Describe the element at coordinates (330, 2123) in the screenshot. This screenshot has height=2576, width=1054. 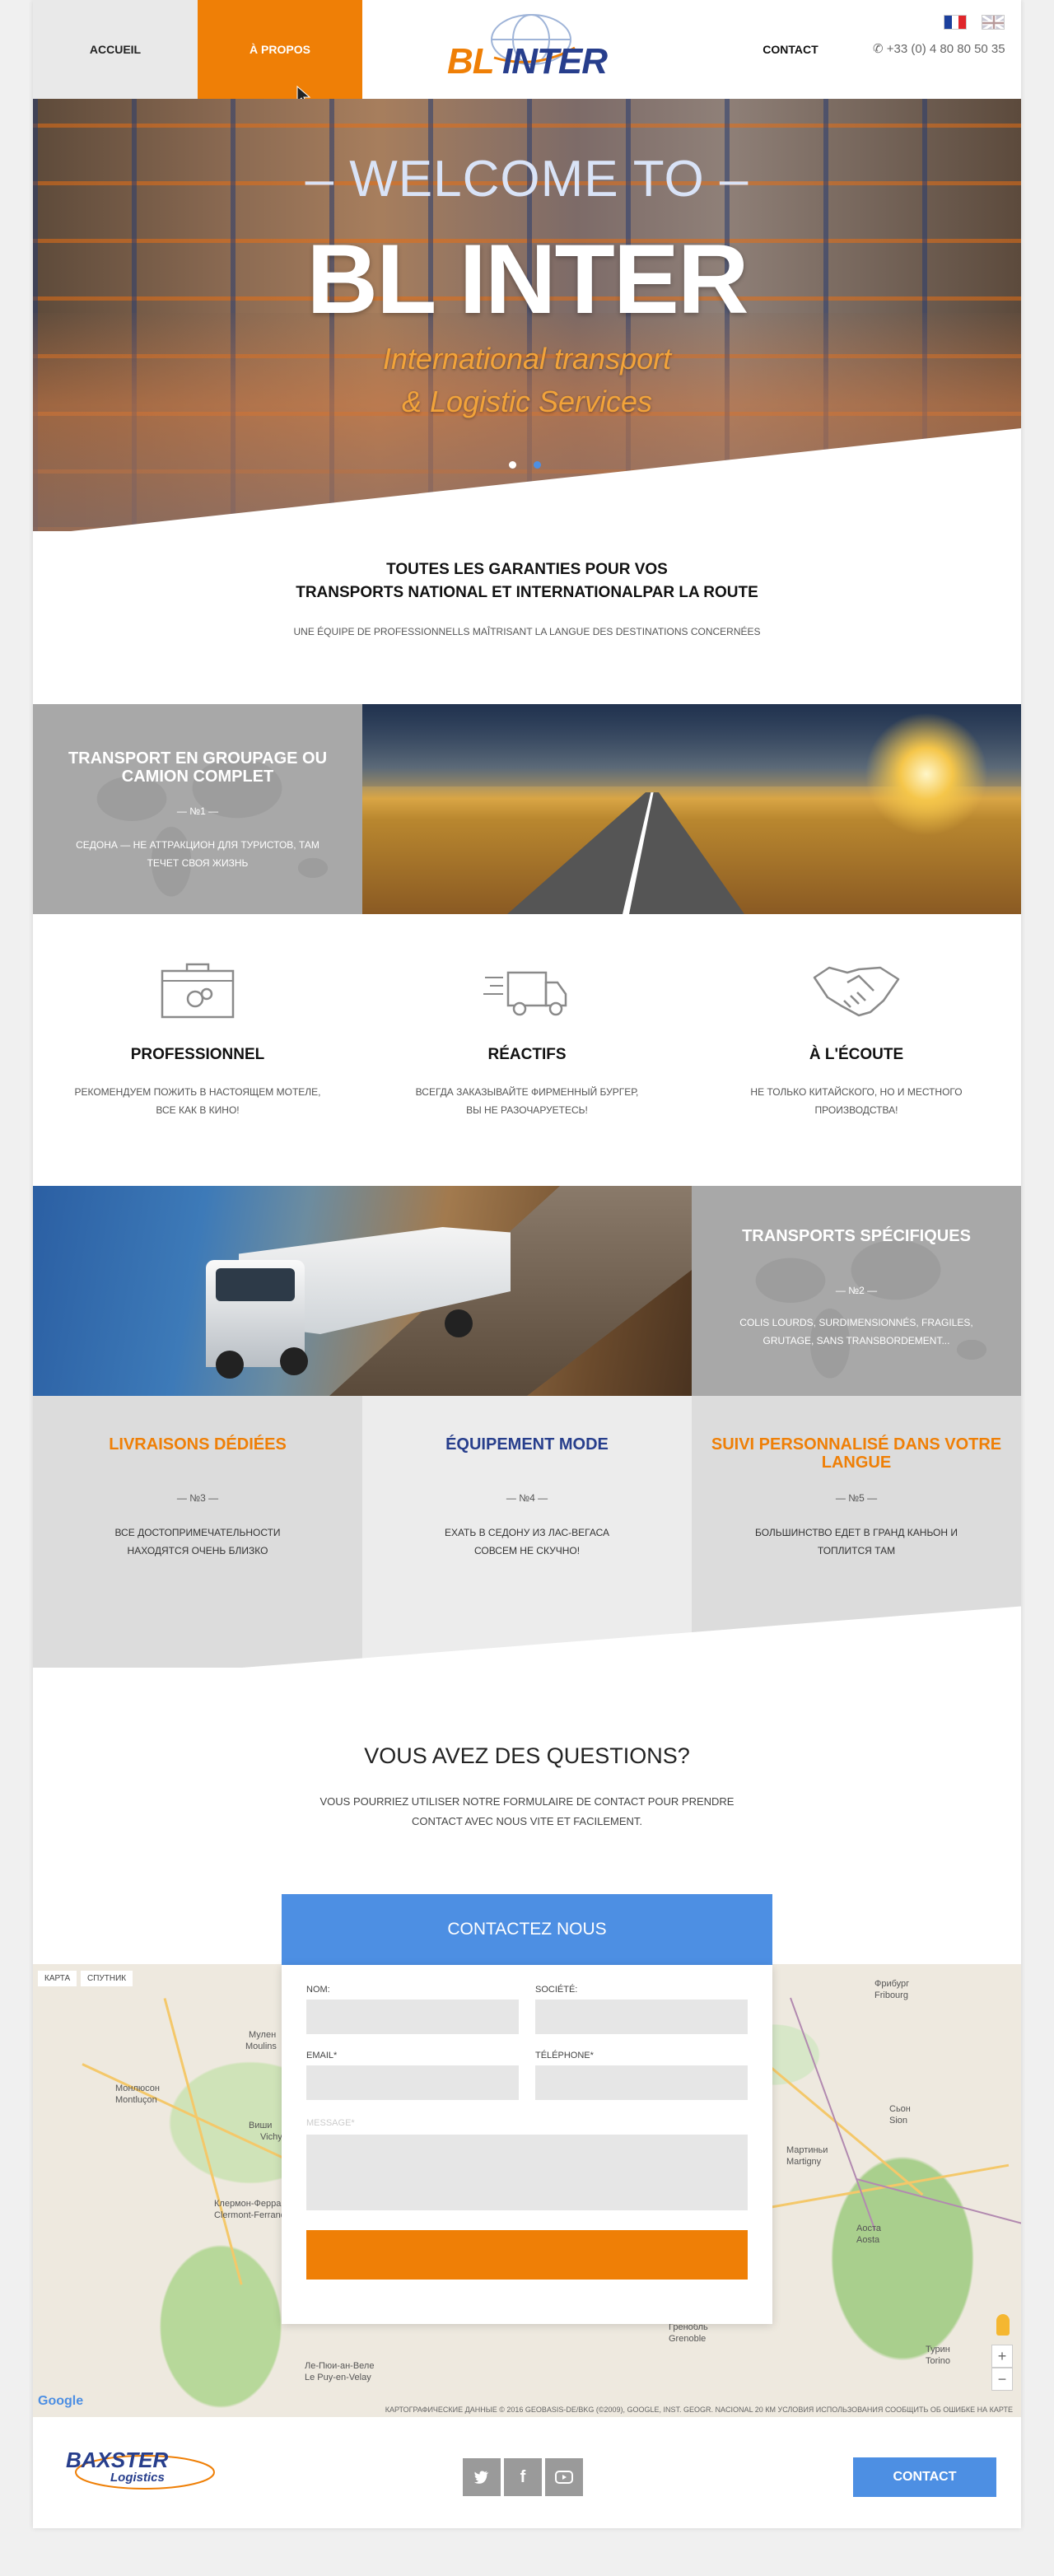
I see `message-label: MESSAGE*` at that location.